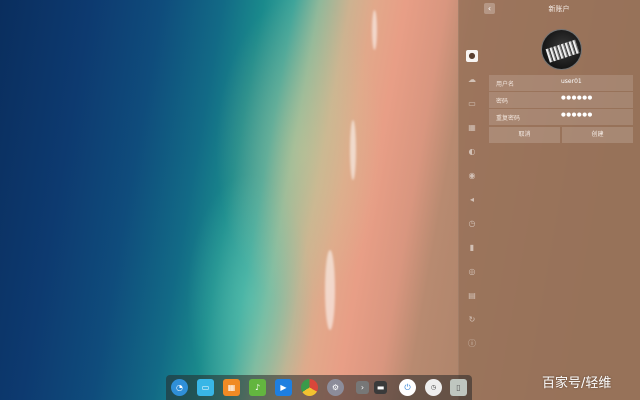 The height and width of the screenshot is (400, 640). What do you see at coordinates (502, 101) in the screenshot?
I see `password-label: 密码` at bounding box center [502, 101].